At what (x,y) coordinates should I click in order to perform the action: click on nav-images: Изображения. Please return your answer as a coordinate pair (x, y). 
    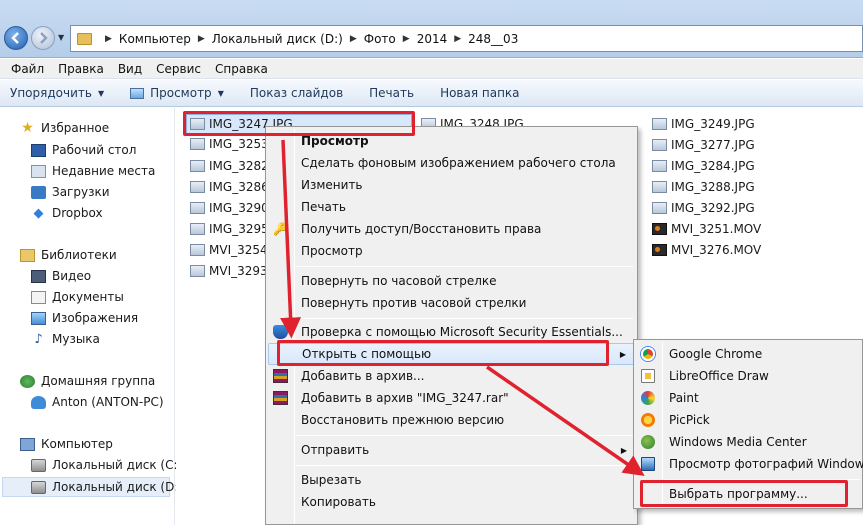
    Looking at the image, I should click on (84, 318).